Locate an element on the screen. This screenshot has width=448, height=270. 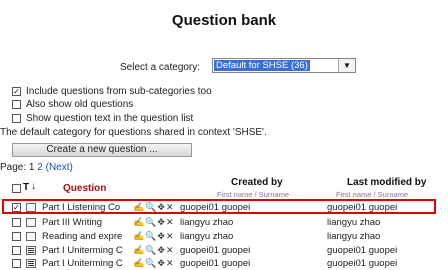
category-select: Default for SHSE (36) ▼ is located at coordinates (284, 65).